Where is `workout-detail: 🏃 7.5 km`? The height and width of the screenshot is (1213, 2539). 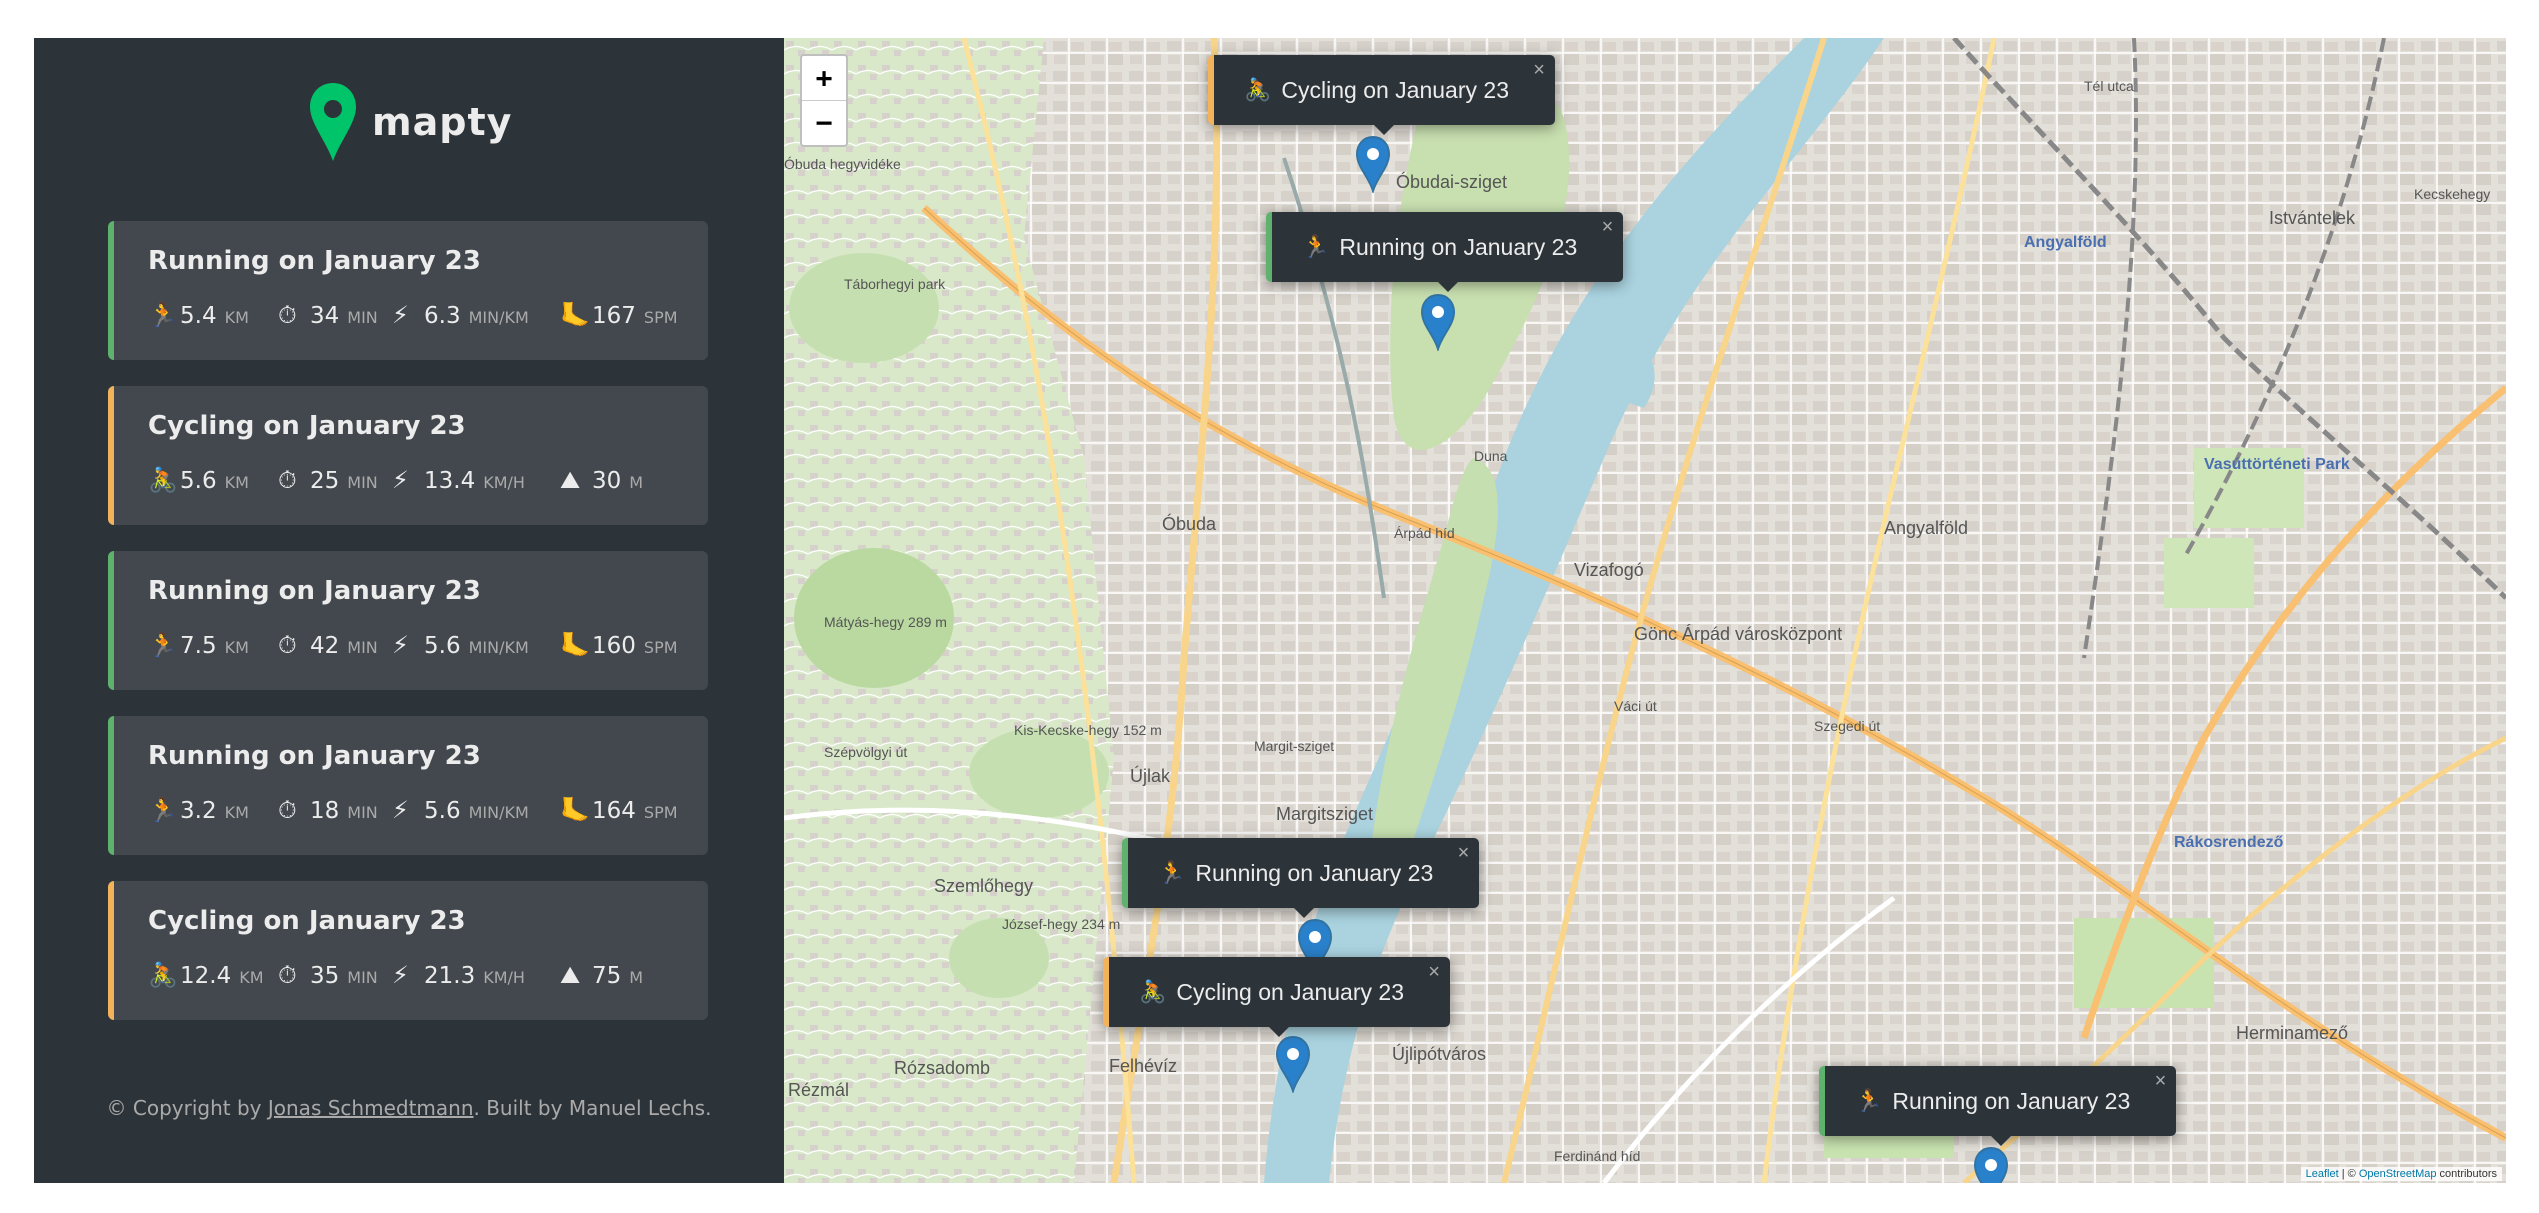
workout-detail: 🏃 7.5 km is located at coordinates (198, 645).